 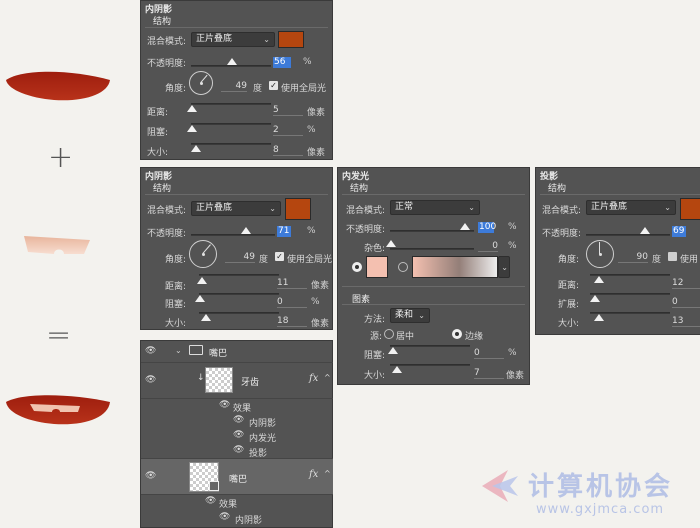 What do you see at coordinates (176, 89) in the screenshot?
I see `angle-label: 角度:` at bounding box center [176, 89].